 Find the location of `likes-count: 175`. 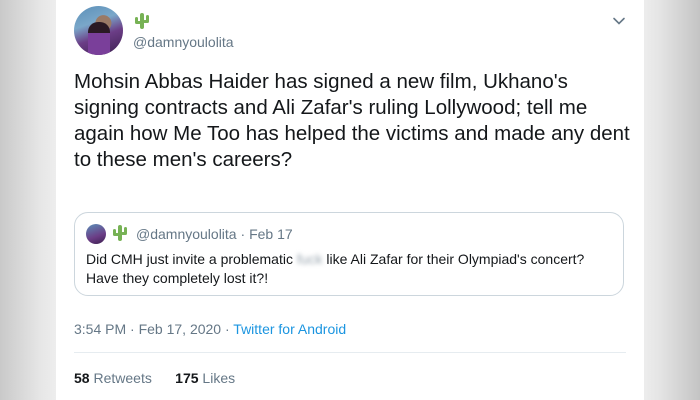

likes-count: 175 is located at coordinates (187, 378).